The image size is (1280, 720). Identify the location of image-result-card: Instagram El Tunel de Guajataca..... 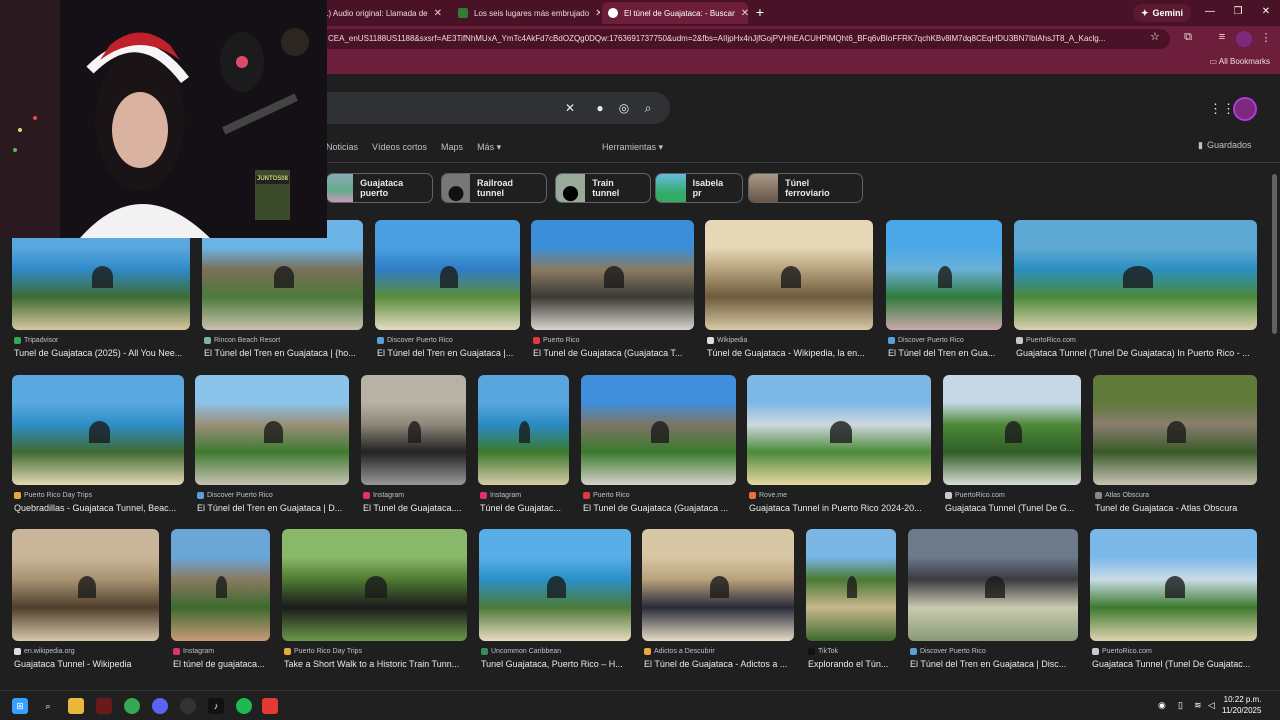
(413, 447).